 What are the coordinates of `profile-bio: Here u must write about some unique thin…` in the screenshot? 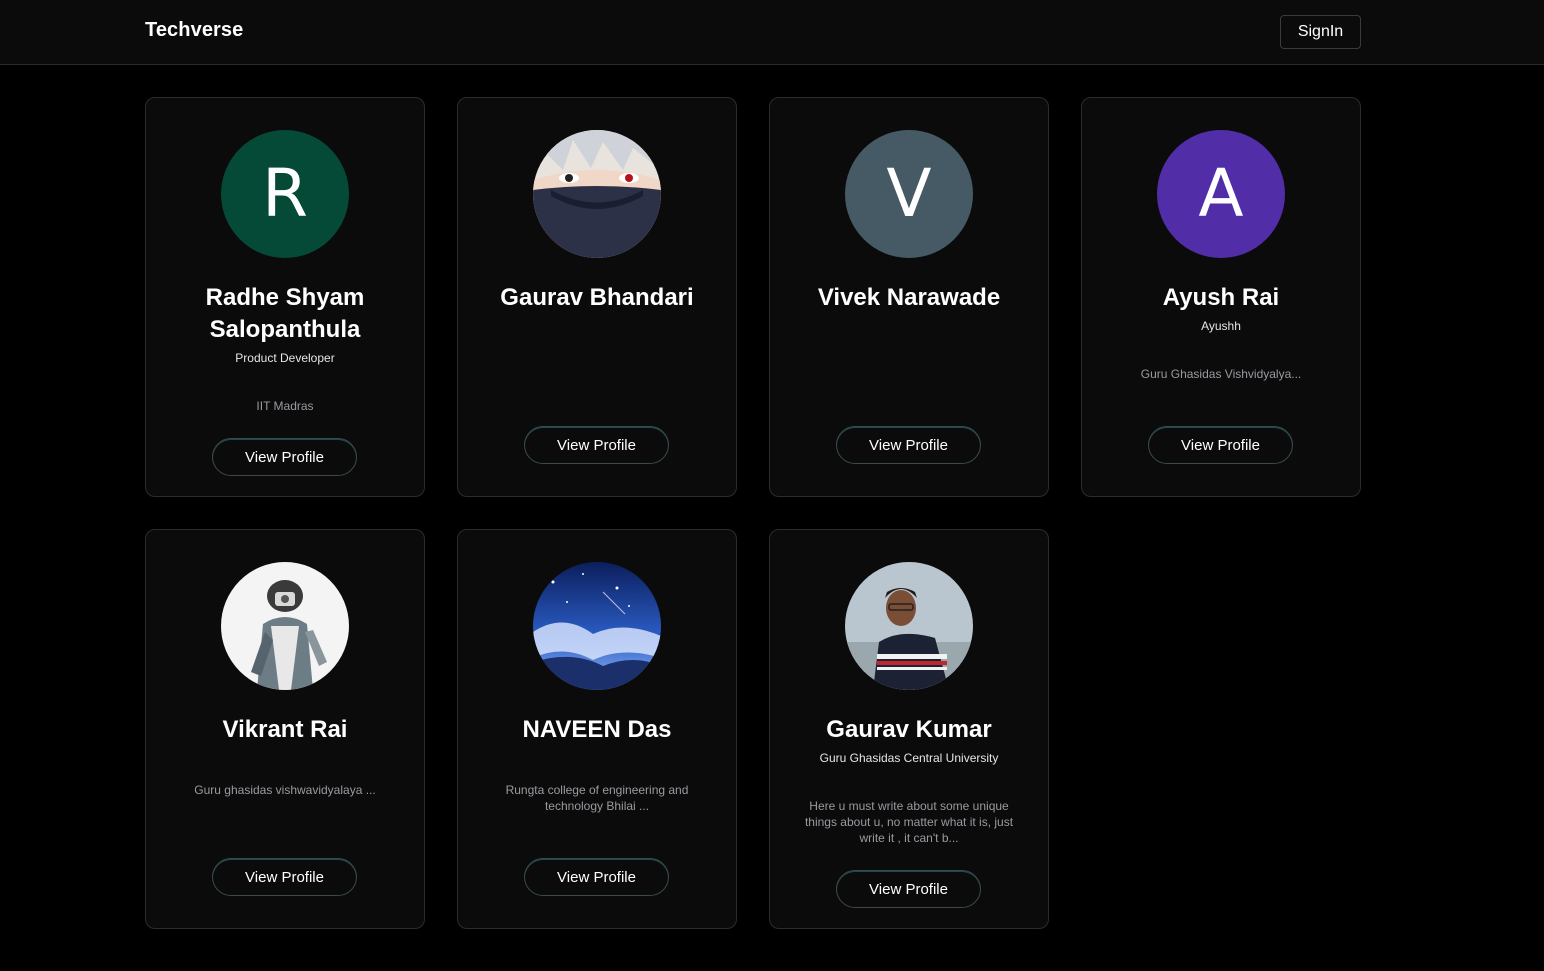 It's located at (909, 822).